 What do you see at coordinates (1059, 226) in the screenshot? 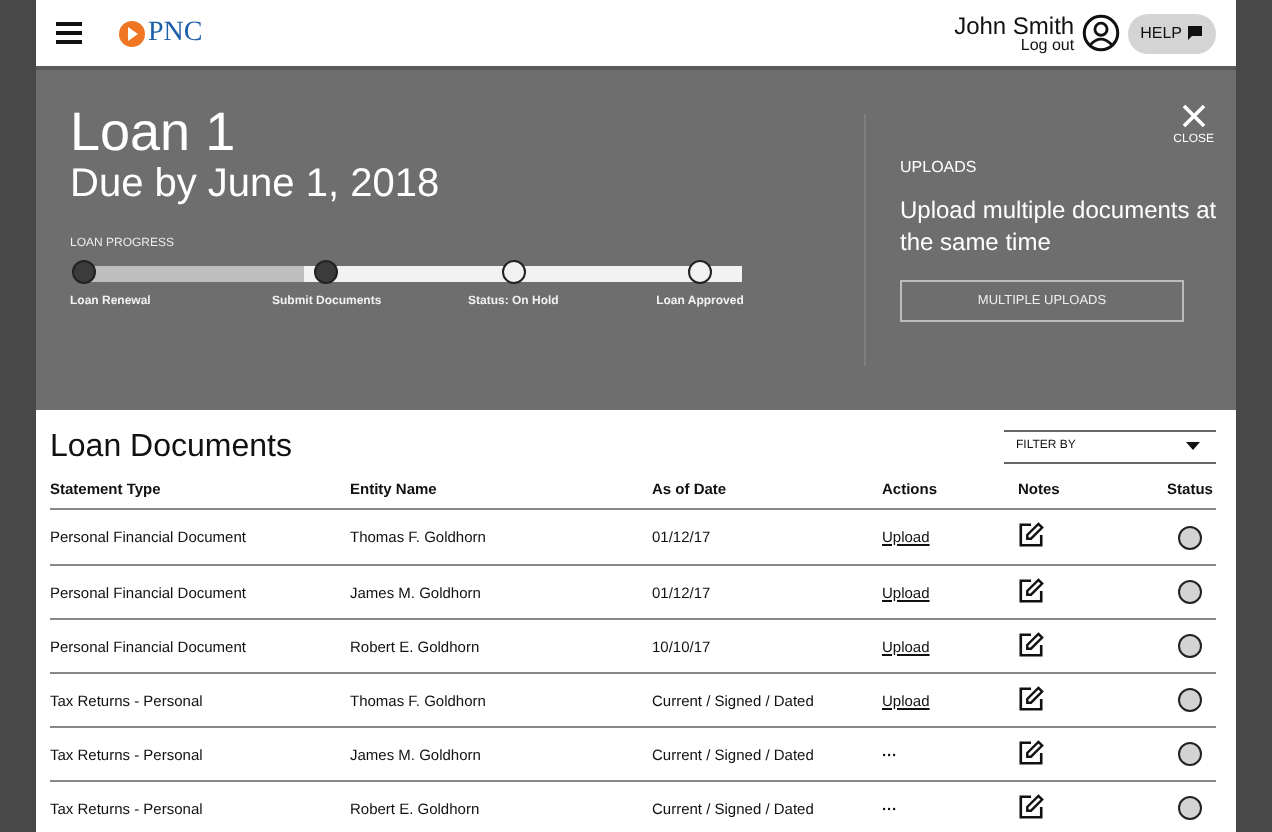
I see `uploads-text: Upload multiple documents at the same time` at bounding box center [1059, 226].